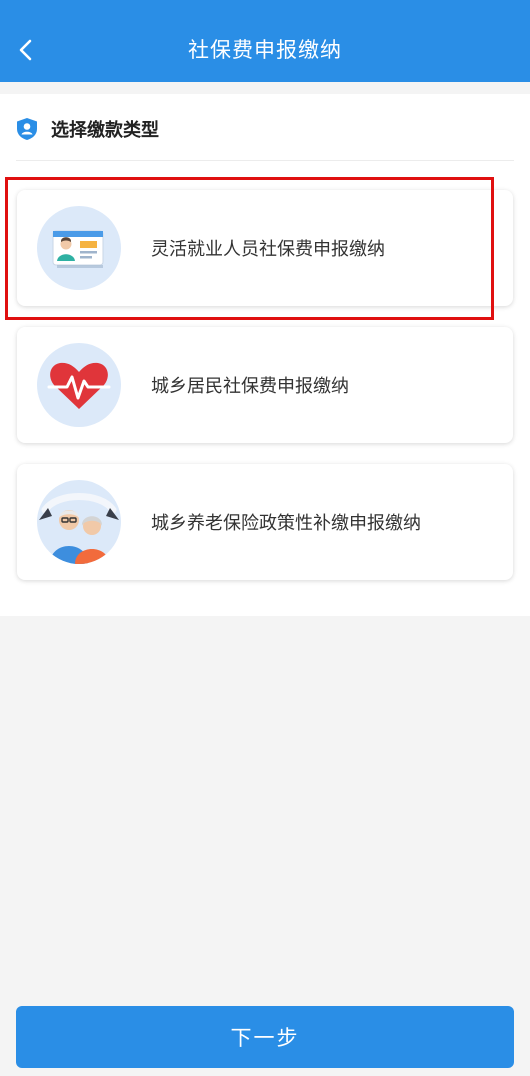 The width and height of the screenshot is (530, 1076). I want to click on option-label: 灵活就业人员社保费申报缴纳, so click(268, 249).